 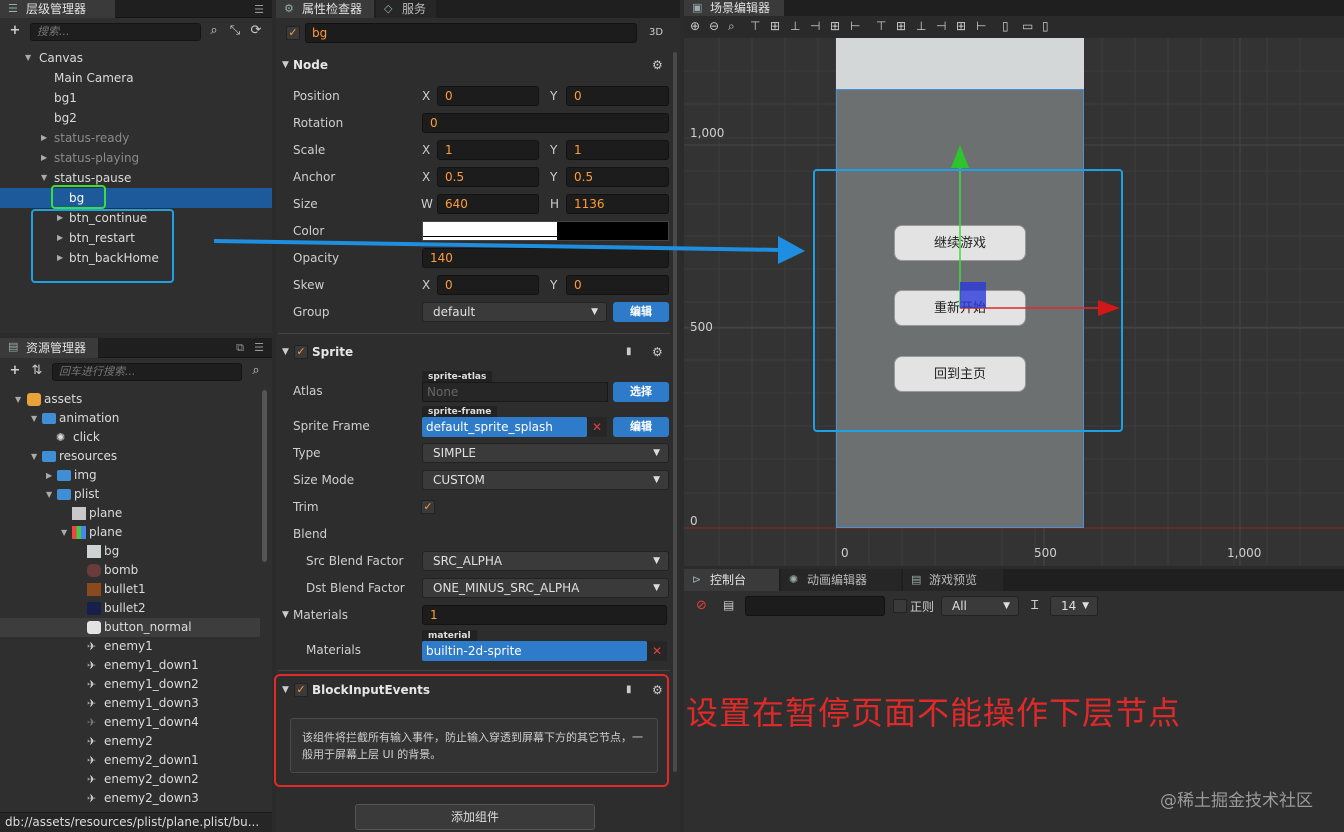 What do you see at coordinates (695, 26) in the screenshot?
I see `zoom-in-icon: ⊕` at bounding box center [695, 26].